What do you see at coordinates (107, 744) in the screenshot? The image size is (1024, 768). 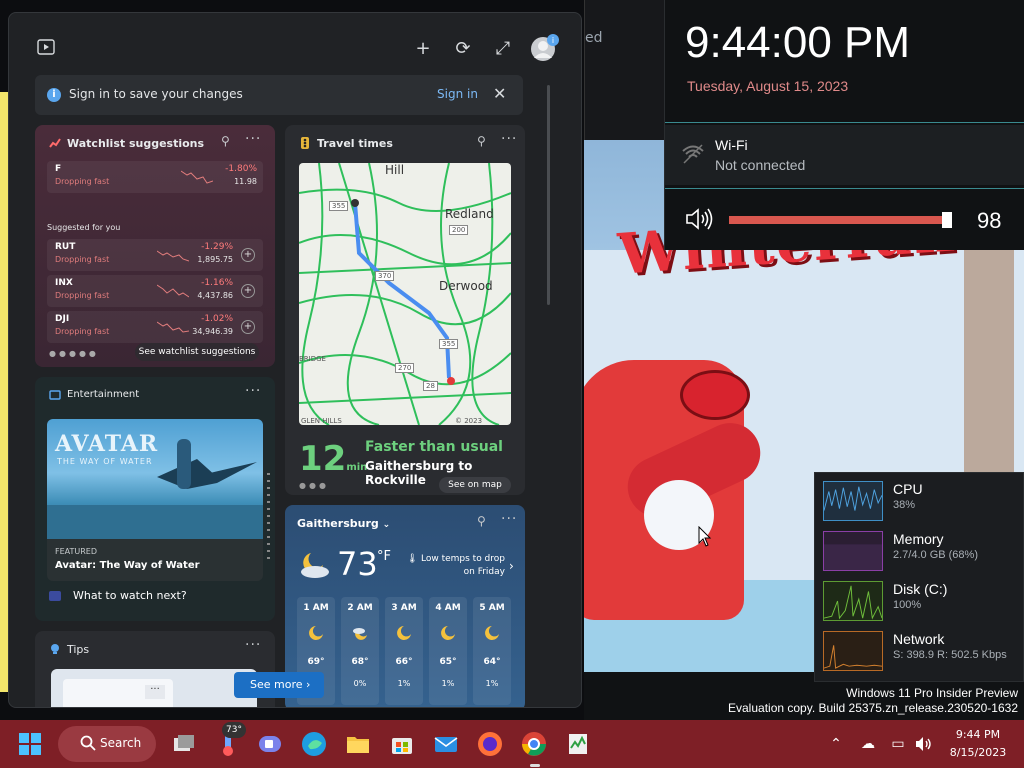 I see `taskbar-search: Search` at bounding box center [107, 744].